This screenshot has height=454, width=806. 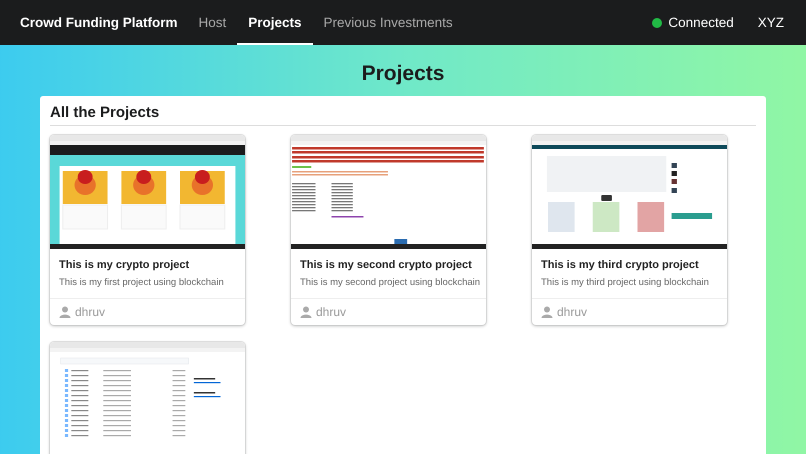 What do you see at coordinates (388, 230) in the screenshot?
I see `project-card: This is my second crypto project This is my second project using blockchain dhruv` at bounding box center [388, 230].